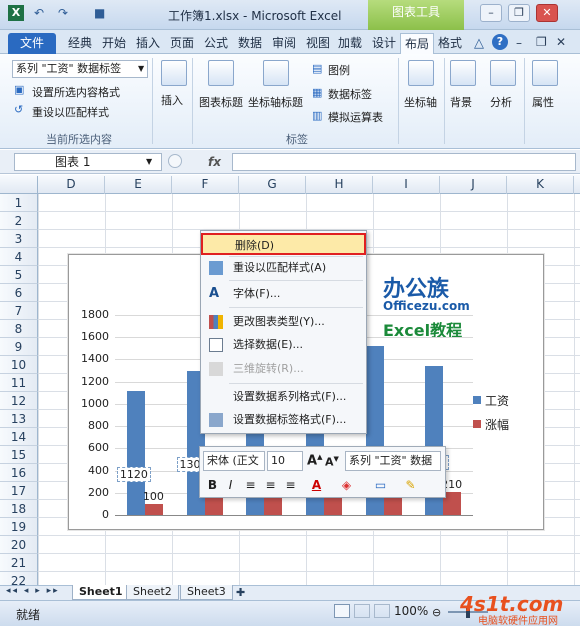 The height and width of the screenshot is (627, 580). Describe the element at coordinates (362, 611) in the screenshot. I see `page-layout-view-icon` at that location.